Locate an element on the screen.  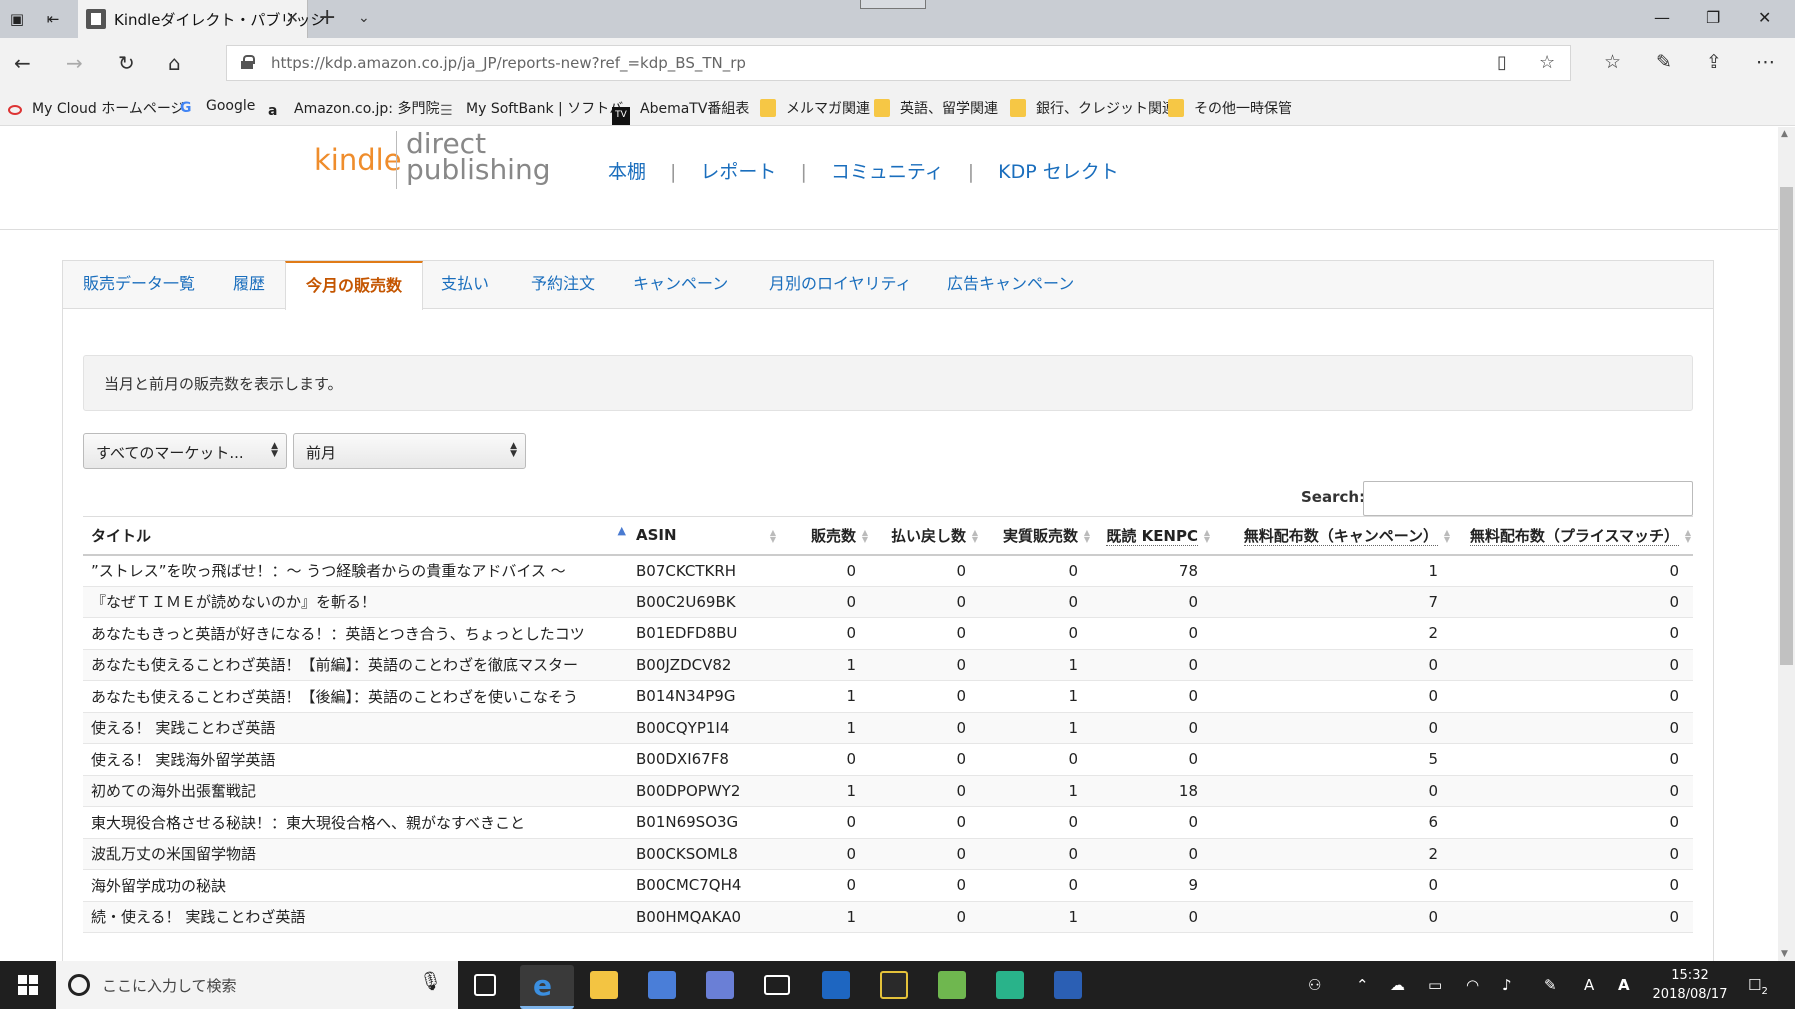
ftp-app-icon is located at coordinates (894, 985).